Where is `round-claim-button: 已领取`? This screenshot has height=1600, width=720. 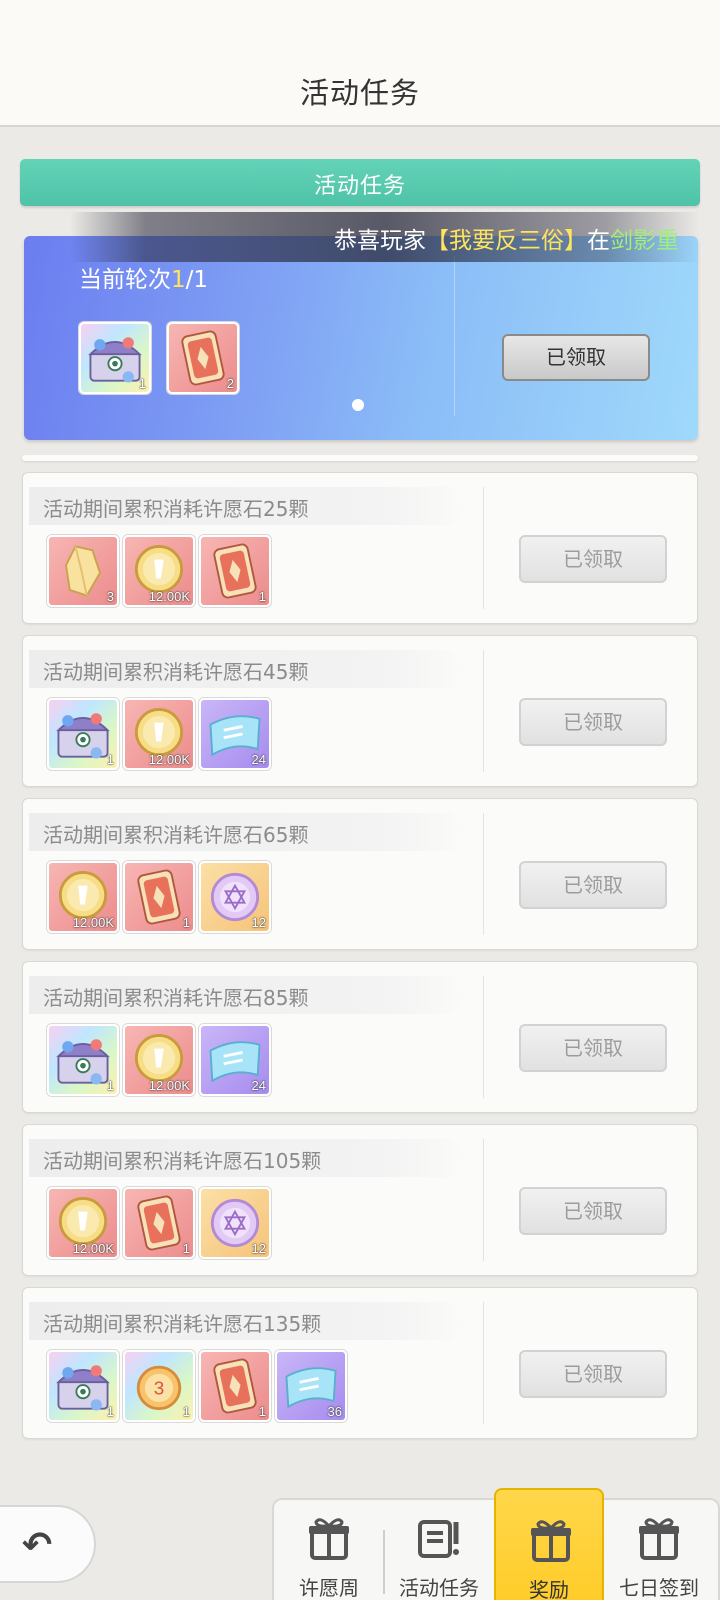 round-claim-button: 已领取 is located at coordinates (576, 357).